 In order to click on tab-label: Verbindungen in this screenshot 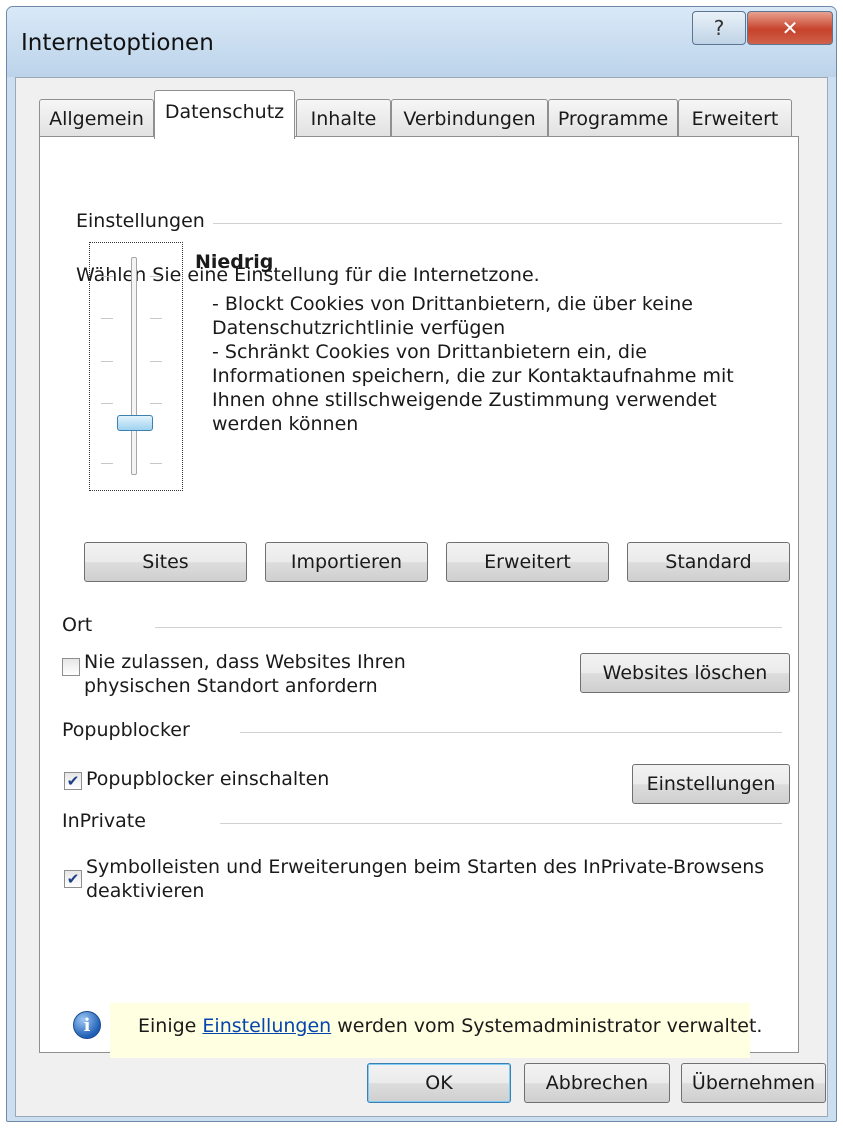, I will do `click(469, 118)`.